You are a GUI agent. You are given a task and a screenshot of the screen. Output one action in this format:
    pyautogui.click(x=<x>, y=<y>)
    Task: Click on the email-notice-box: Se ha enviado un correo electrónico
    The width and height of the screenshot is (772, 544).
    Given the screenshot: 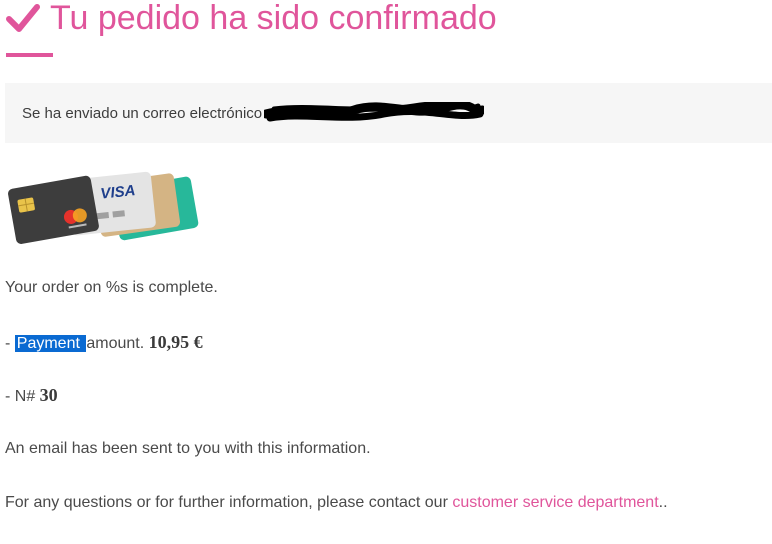 What is the action you would take?
    pyautogui.click(x=388, y=113)
    